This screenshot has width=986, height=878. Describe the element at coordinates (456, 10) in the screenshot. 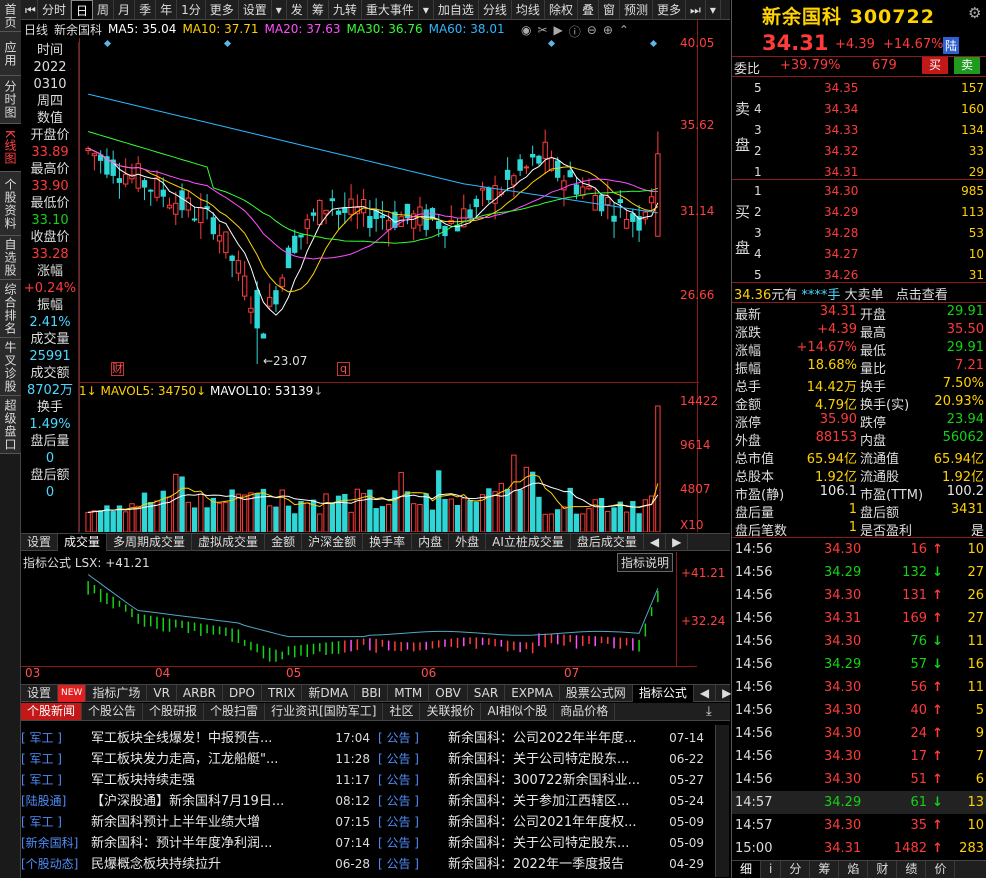

I see `toolbar-item-13: 加自选` at that location.